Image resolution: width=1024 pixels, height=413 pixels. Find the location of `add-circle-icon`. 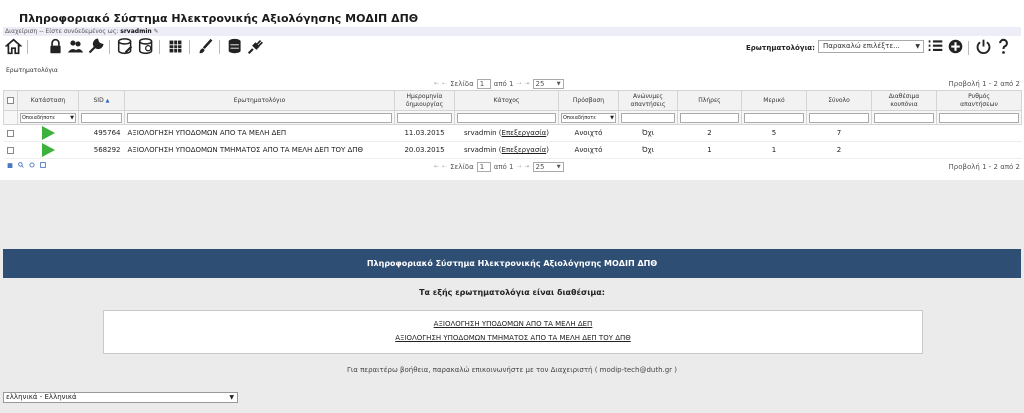

add-circle-icon is located at coordinates (955, 46).